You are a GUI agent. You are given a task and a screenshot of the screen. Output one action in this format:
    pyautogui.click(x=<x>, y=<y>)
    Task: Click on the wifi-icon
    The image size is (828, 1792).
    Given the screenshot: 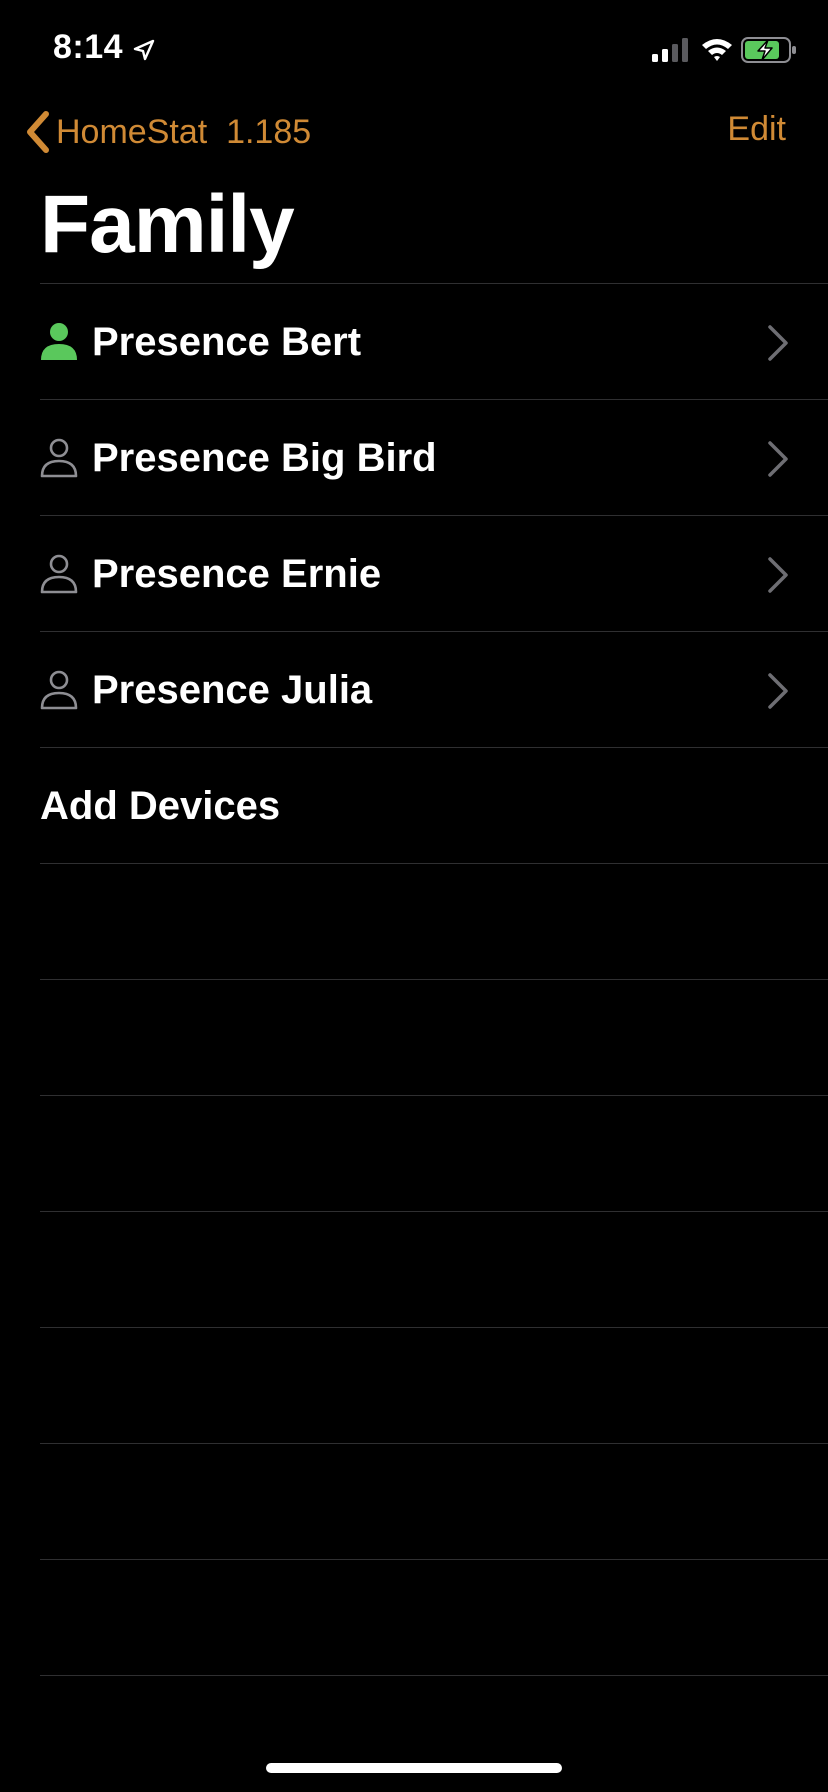 What is the action you would take?
    pyautogui.click(x=717, y=50)
    